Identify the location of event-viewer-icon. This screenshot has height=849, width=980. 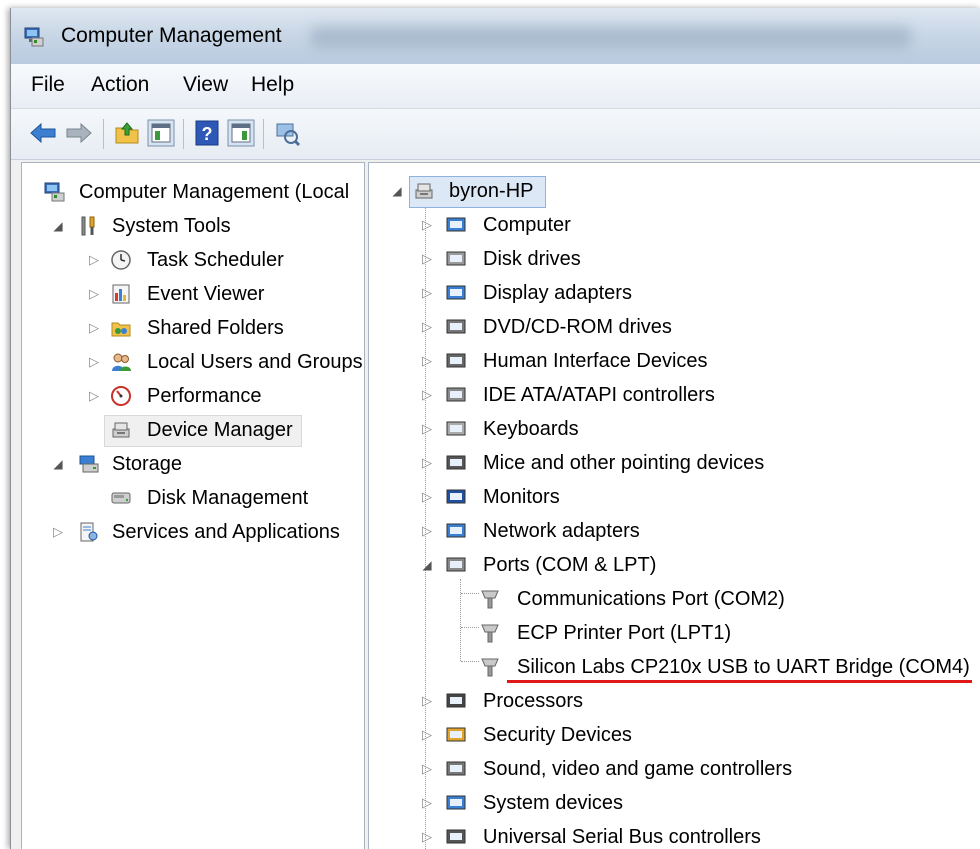
(121, 294).